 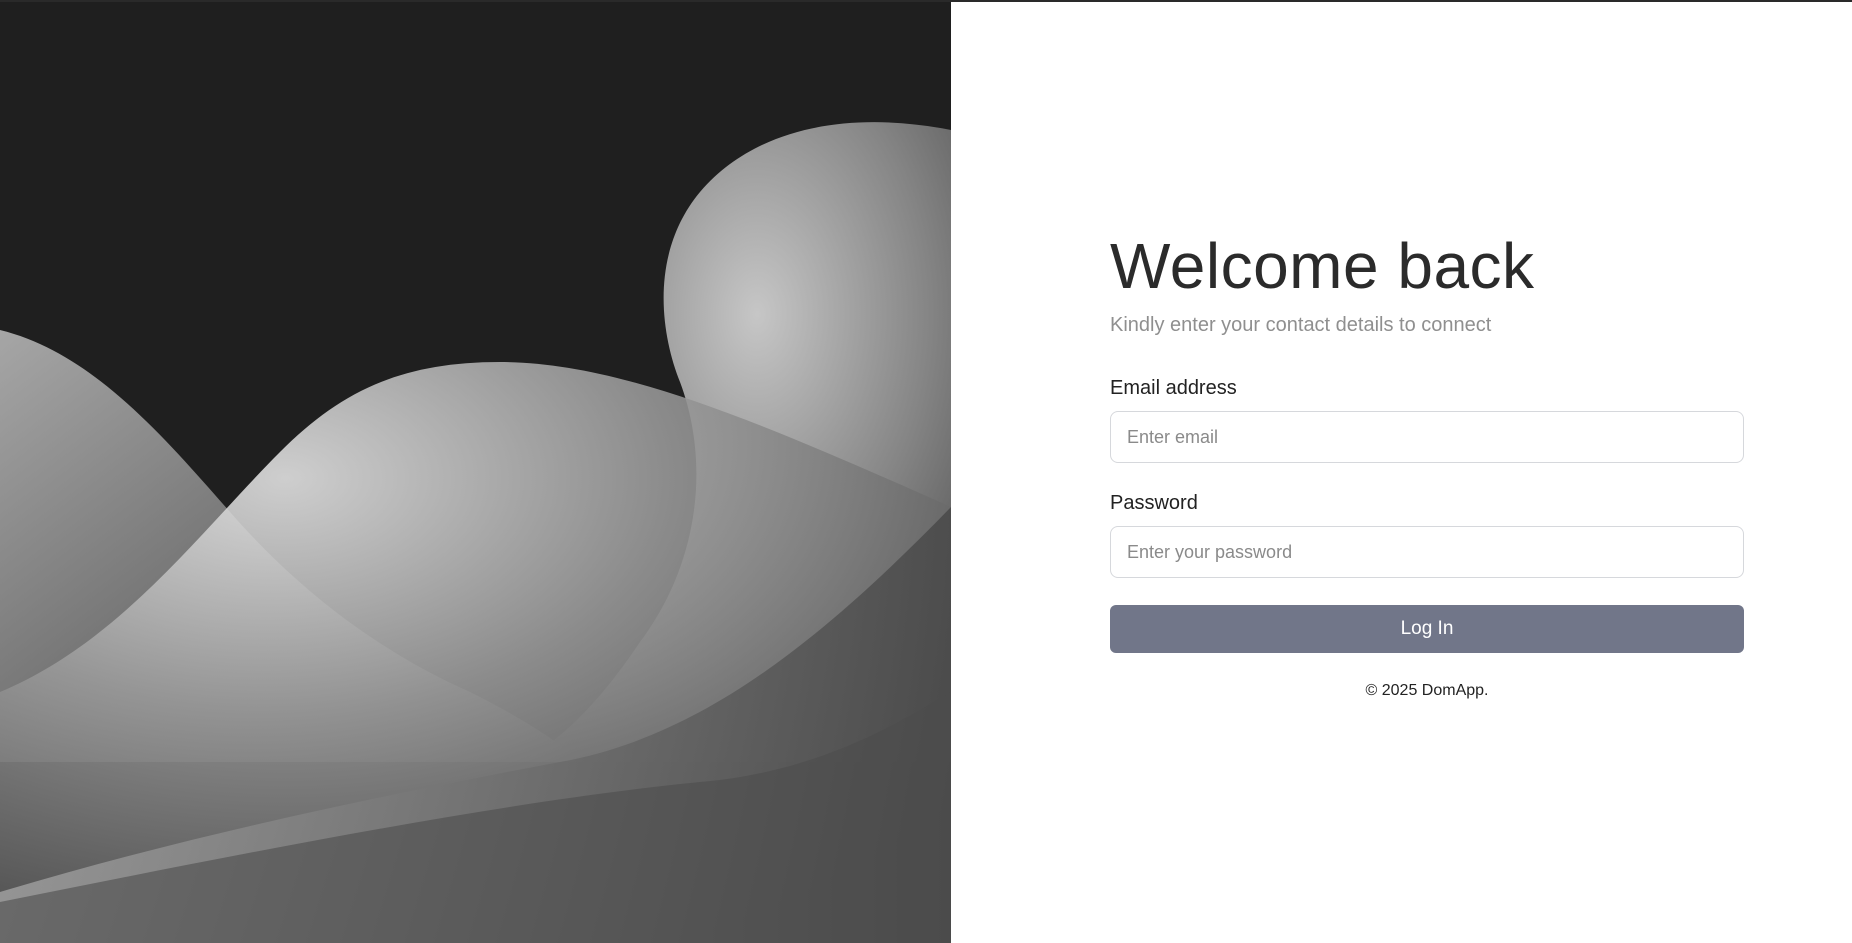 I want to click on login-button: Log In, so click(x=1427, y=629).